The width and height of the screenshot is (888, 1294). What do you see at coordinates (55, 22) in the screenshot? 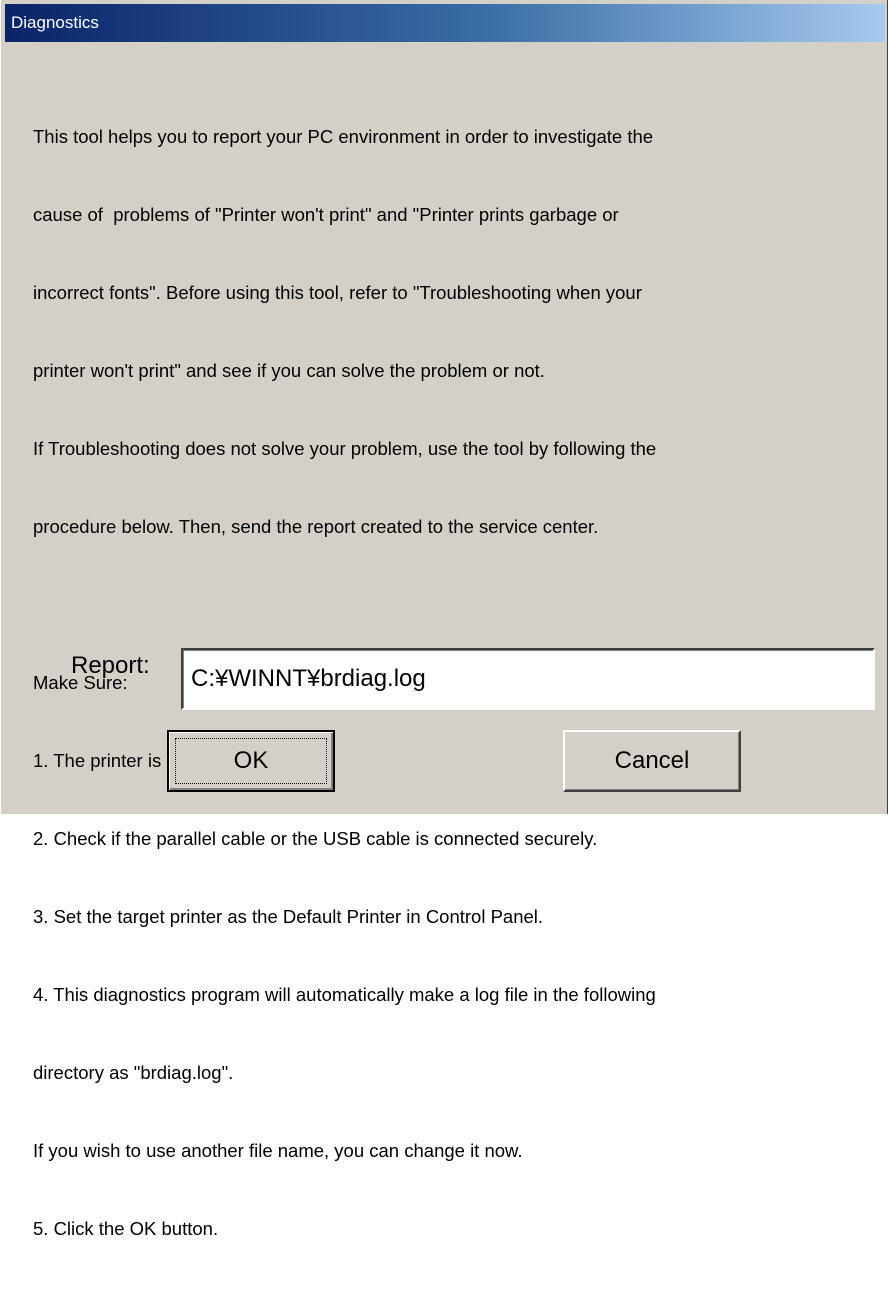
I see `window-title: Diagnostics` at bounding box center [55, 22].